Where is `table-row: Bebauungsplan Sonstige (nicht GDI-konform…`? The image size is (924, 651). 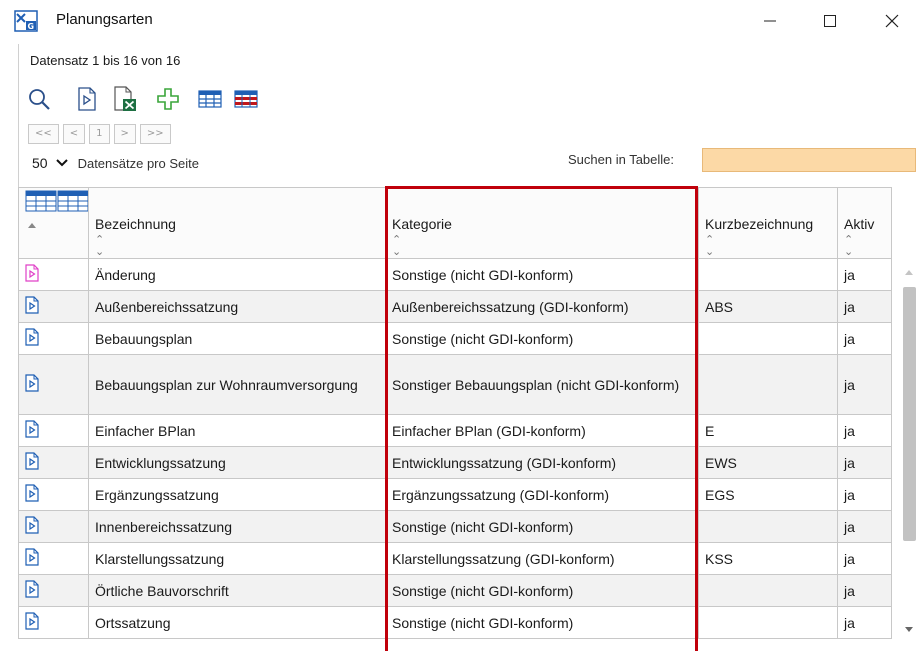 table-row: Bebauungsplan Sonstige (nicht GDI-konform… is located at coordinates (455, 338).